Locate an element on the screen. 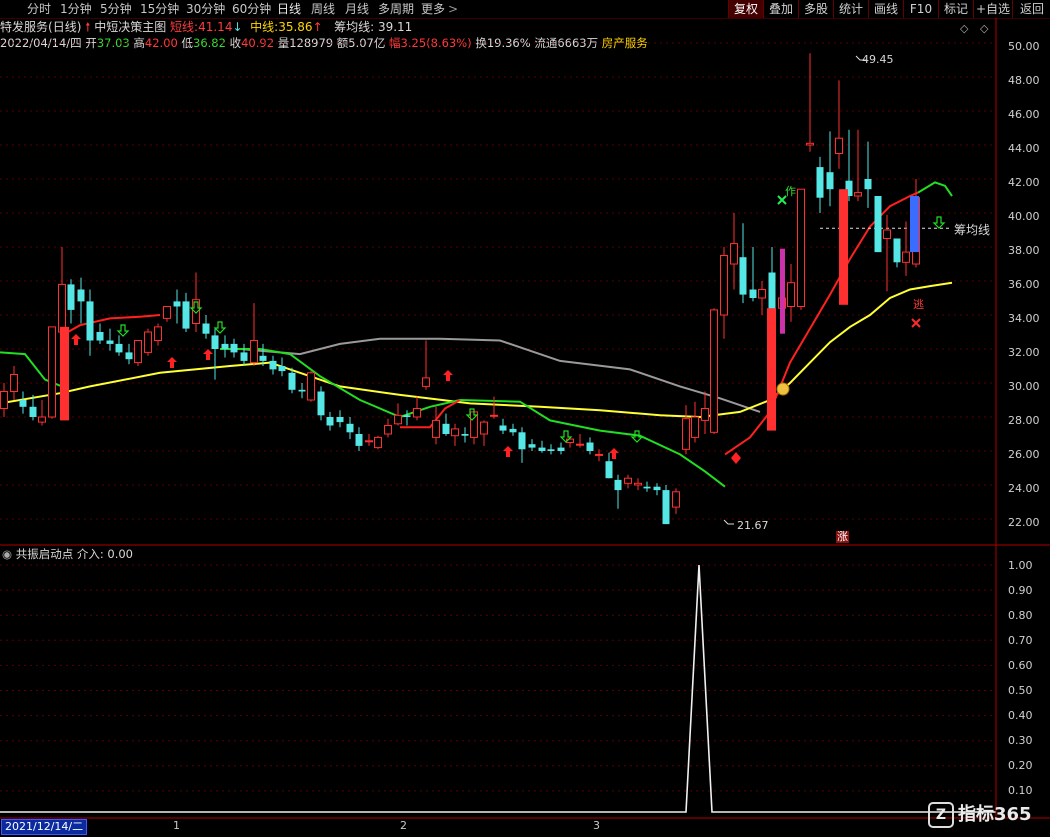 The width and height of the screenshot is (1050, 837). watermark: Z 指标365 is located at coordinates (980, 815).